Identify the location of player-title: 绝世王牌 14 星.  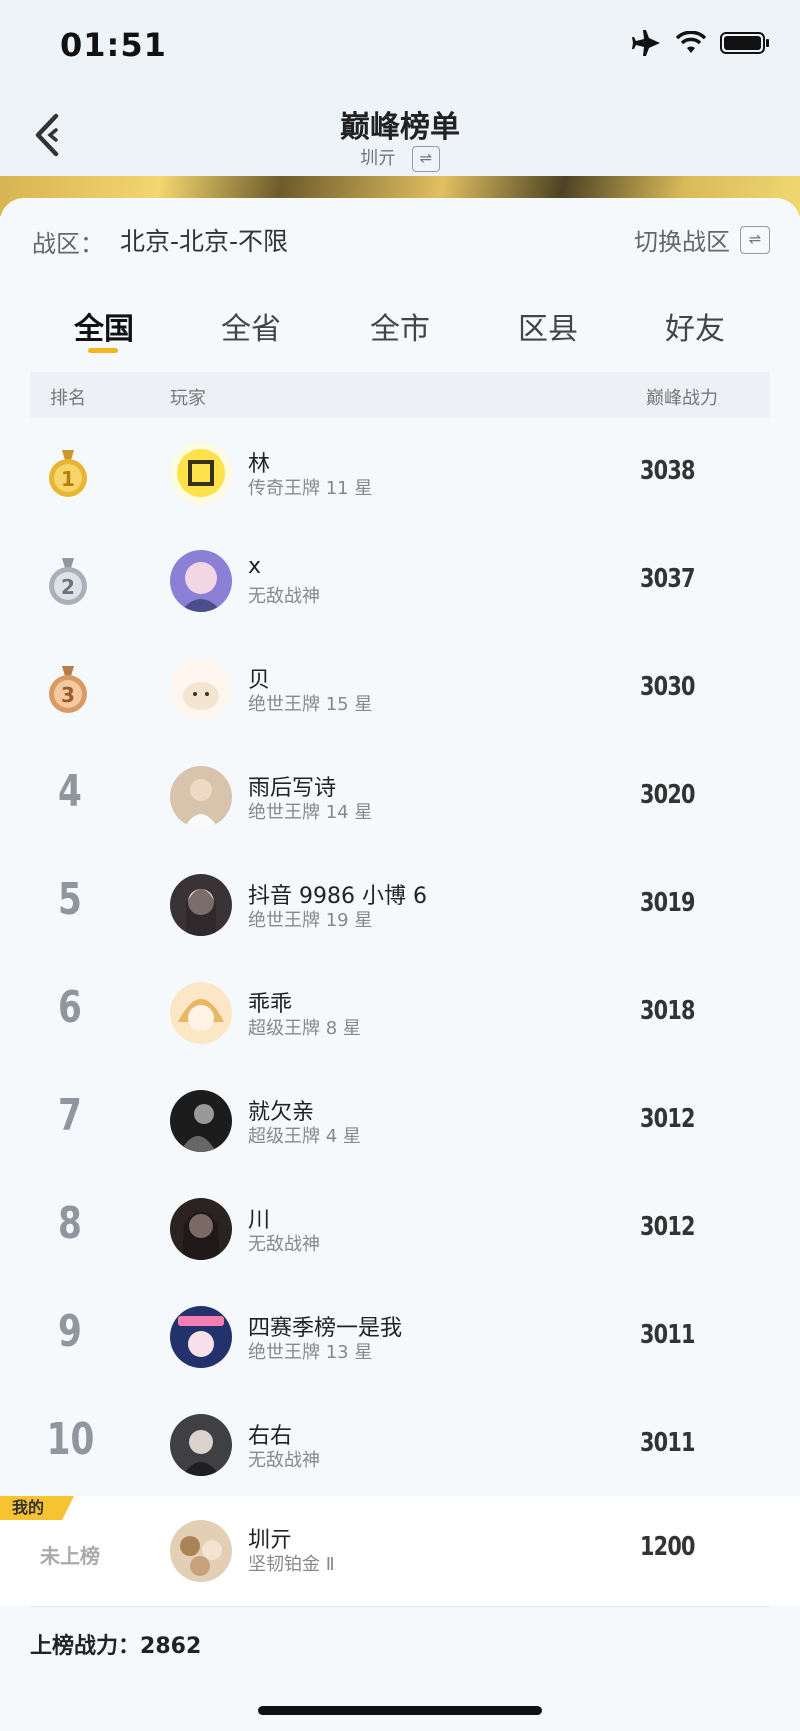
(310, 812).